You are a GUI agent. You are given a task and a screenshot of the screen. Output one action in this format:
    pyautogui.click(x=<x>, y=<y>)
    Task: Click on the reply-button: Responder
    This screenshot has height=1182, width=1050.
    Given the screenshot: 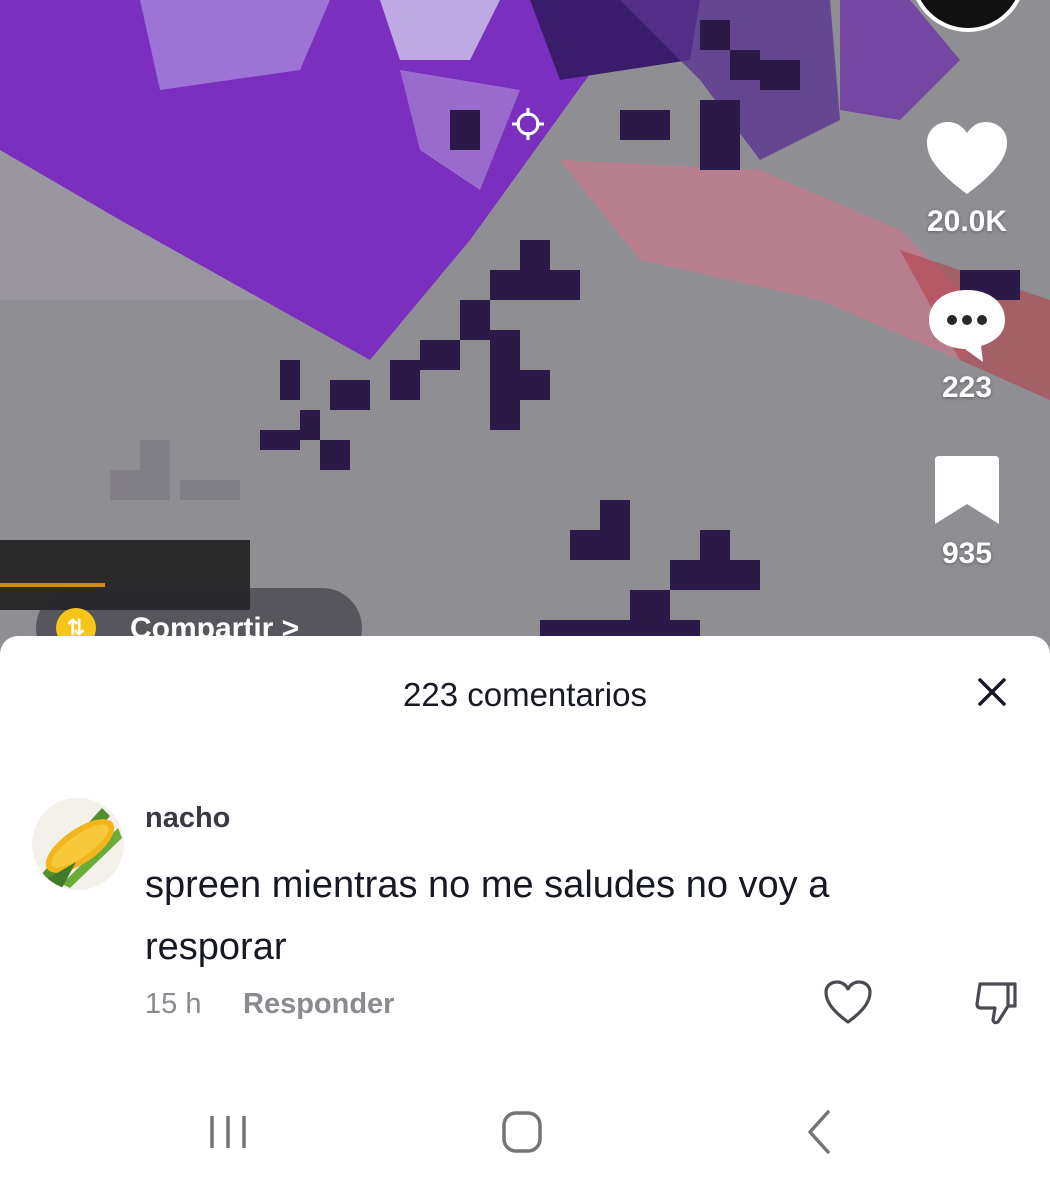 What is the action you would take?
    pyautogui.click(x=318, y=1004)
    